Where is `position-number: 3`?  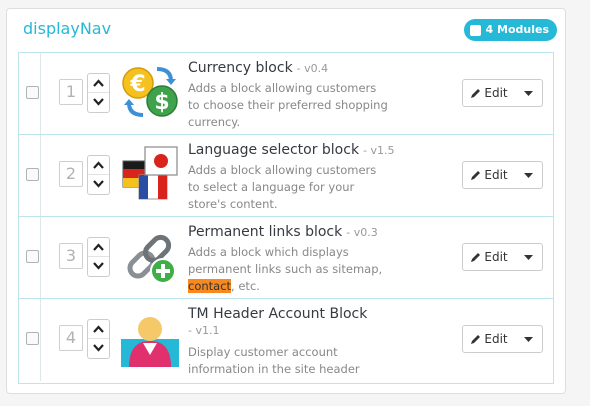
position-number: 3 is located at coordinates (71, 256).